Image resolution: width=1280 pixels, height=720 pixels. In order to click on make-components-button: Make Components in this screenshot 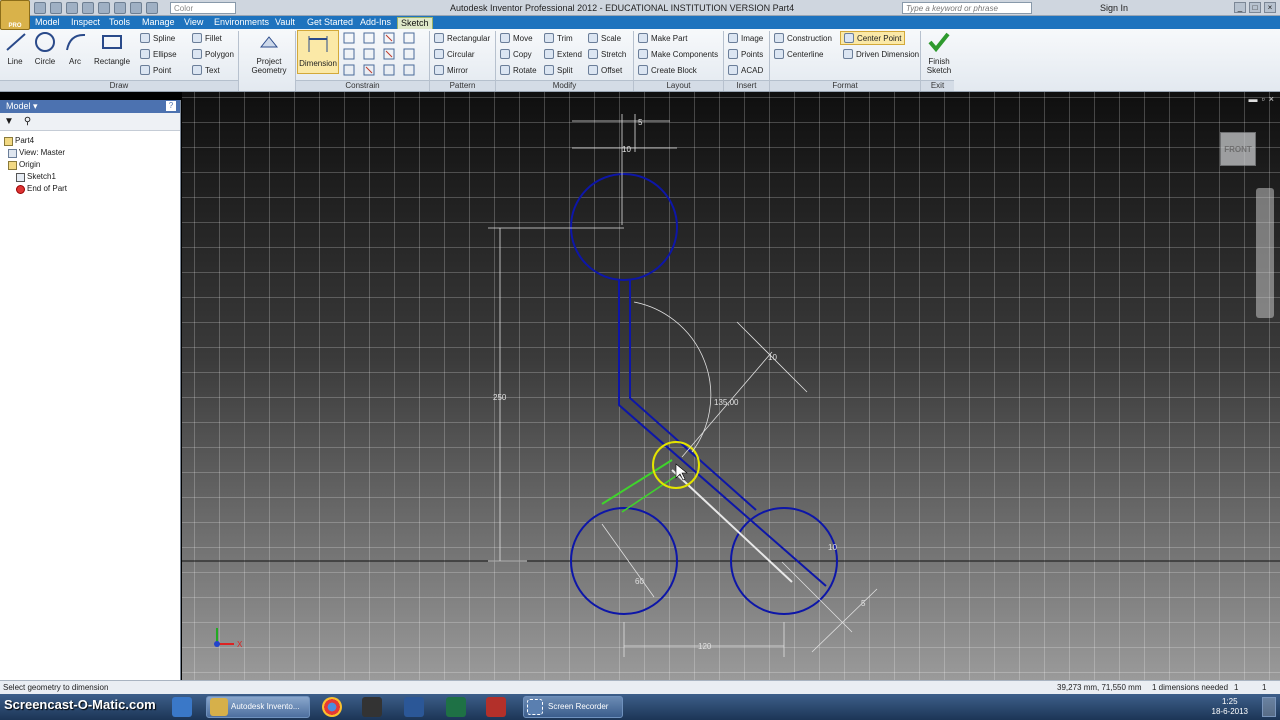, I will do `click(678, 54)`.